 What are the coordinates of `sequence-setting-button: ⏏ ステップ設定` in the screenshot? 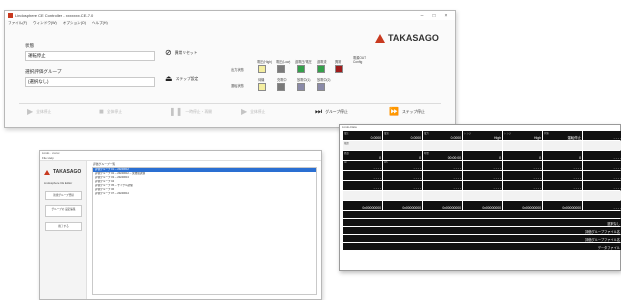 It's located at (181, 79).